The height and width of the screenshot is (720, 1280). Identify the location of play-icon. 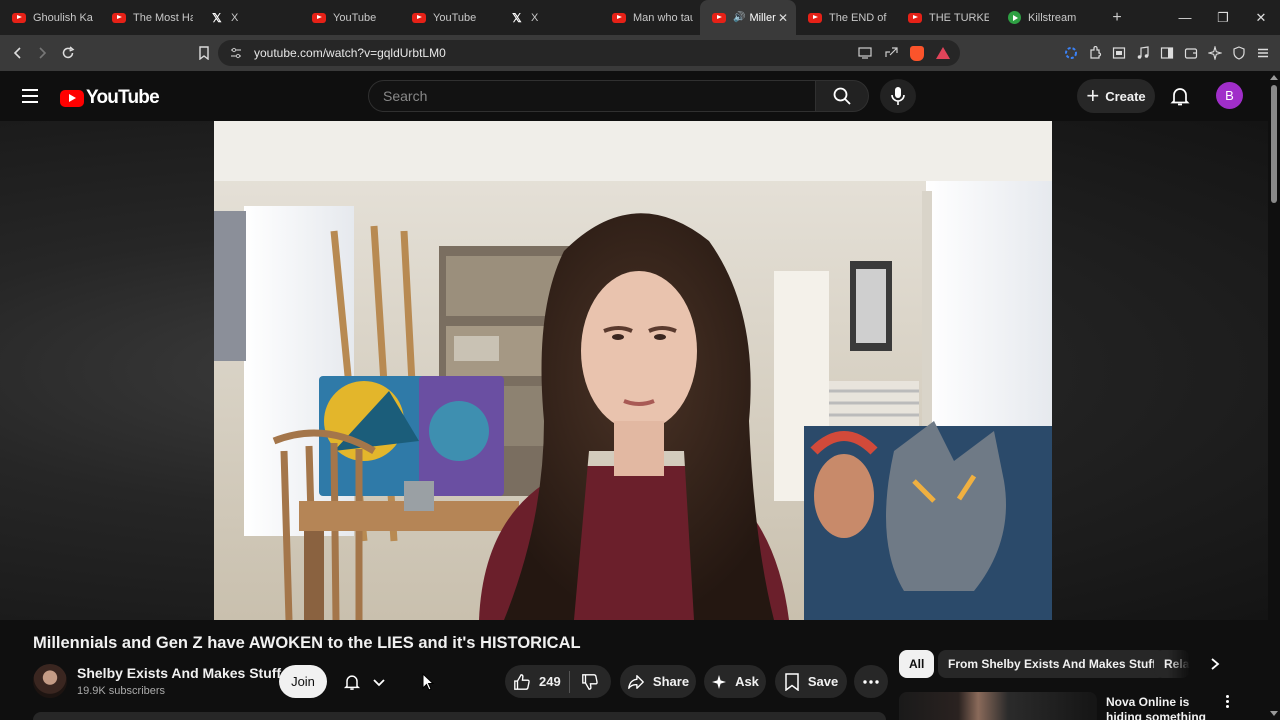
(1014, 17).